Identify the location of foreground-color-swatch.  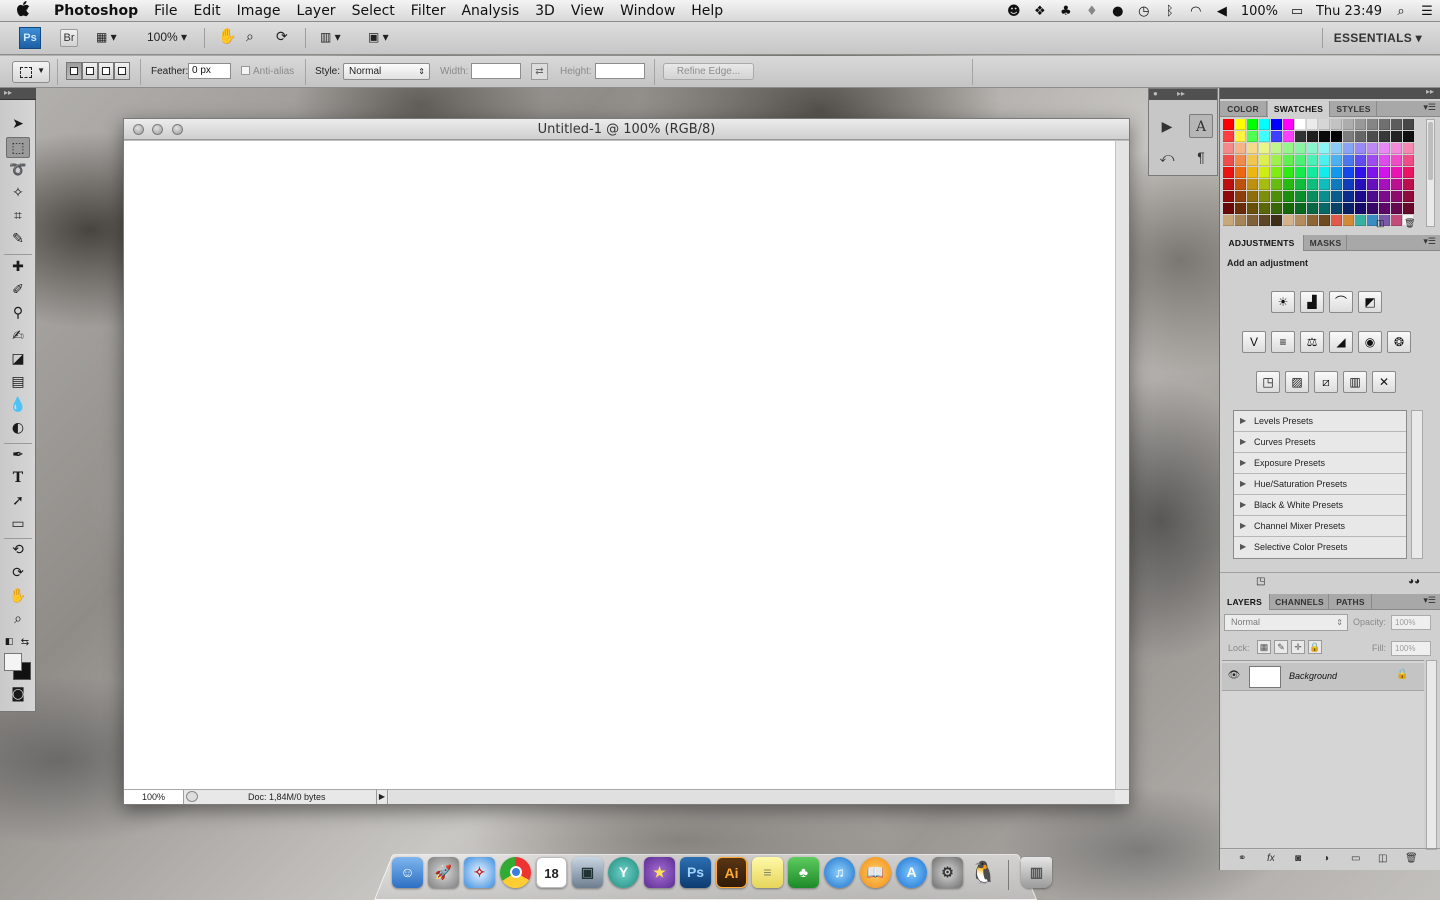
(13, 662).